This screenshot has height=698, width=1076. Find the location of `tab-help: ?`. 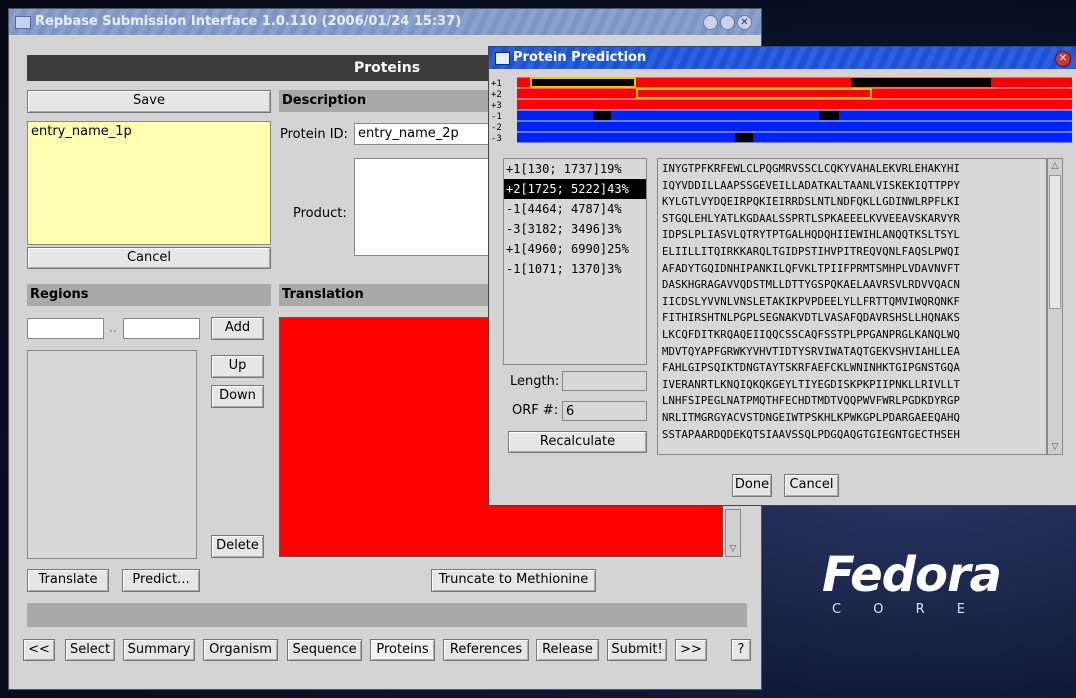

tab-help: ? is located at coordinates (741, 650).